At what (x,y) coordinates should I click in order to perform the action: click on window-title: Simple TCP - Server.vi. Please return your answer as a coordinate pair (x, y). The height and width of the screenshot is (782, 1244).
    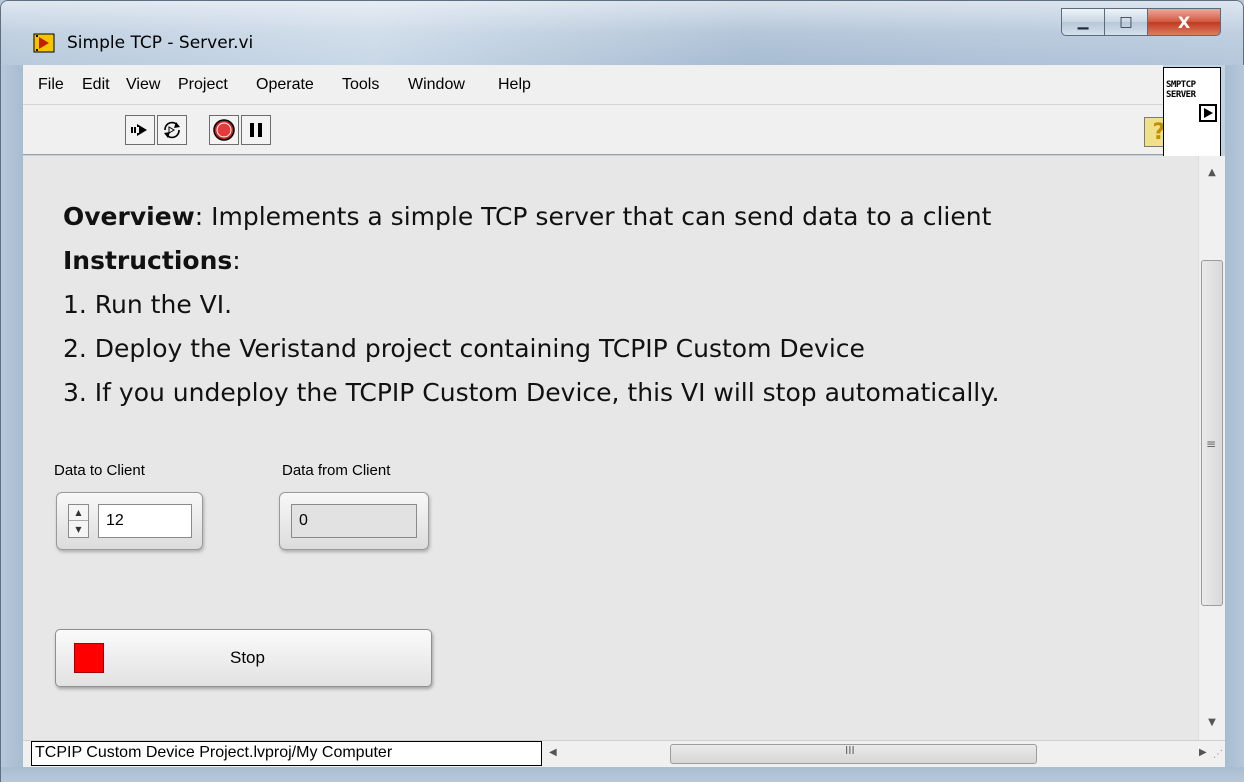
    Looking at the image, I should click on (160, 43).